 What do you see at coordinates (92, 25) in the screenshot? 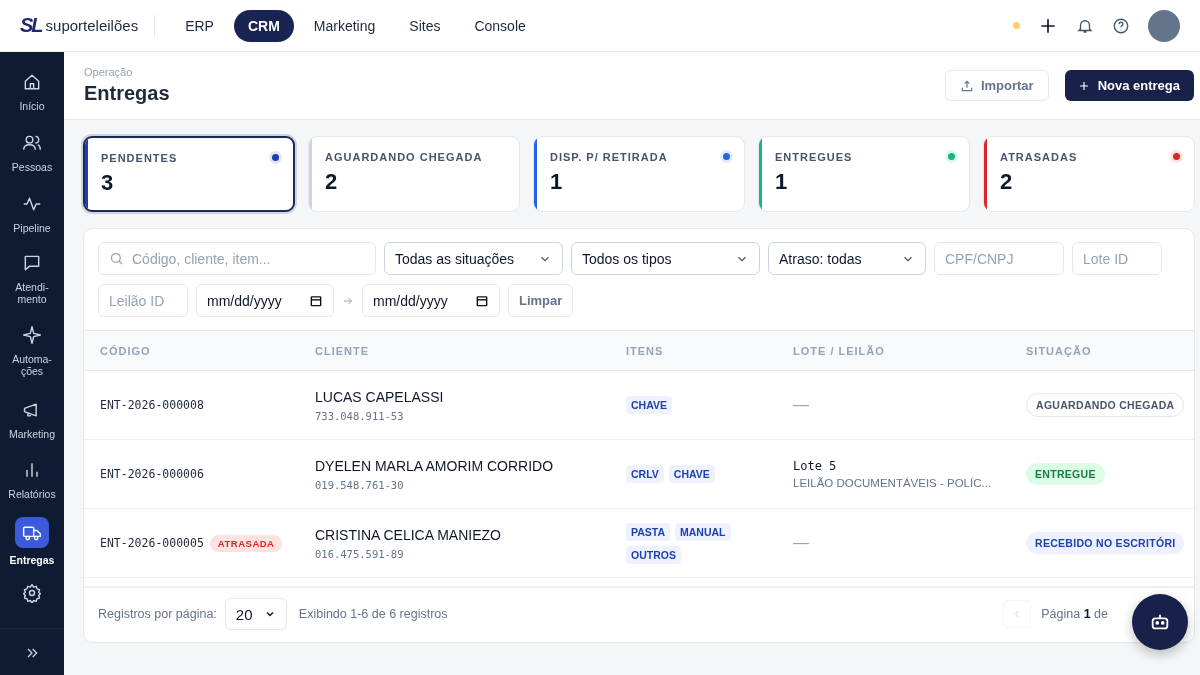
I see `brand-name: suporteleilões` at bounding box center [92, 25].